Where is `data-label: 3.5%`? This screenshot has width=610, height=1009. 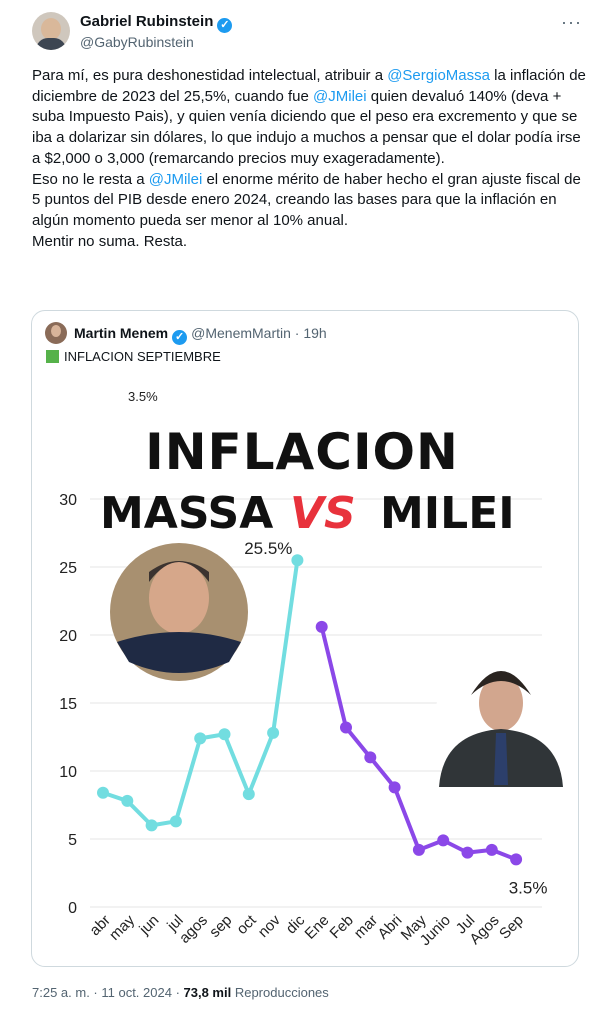
data-label: 3.5% is located at coordinates (528, 887).